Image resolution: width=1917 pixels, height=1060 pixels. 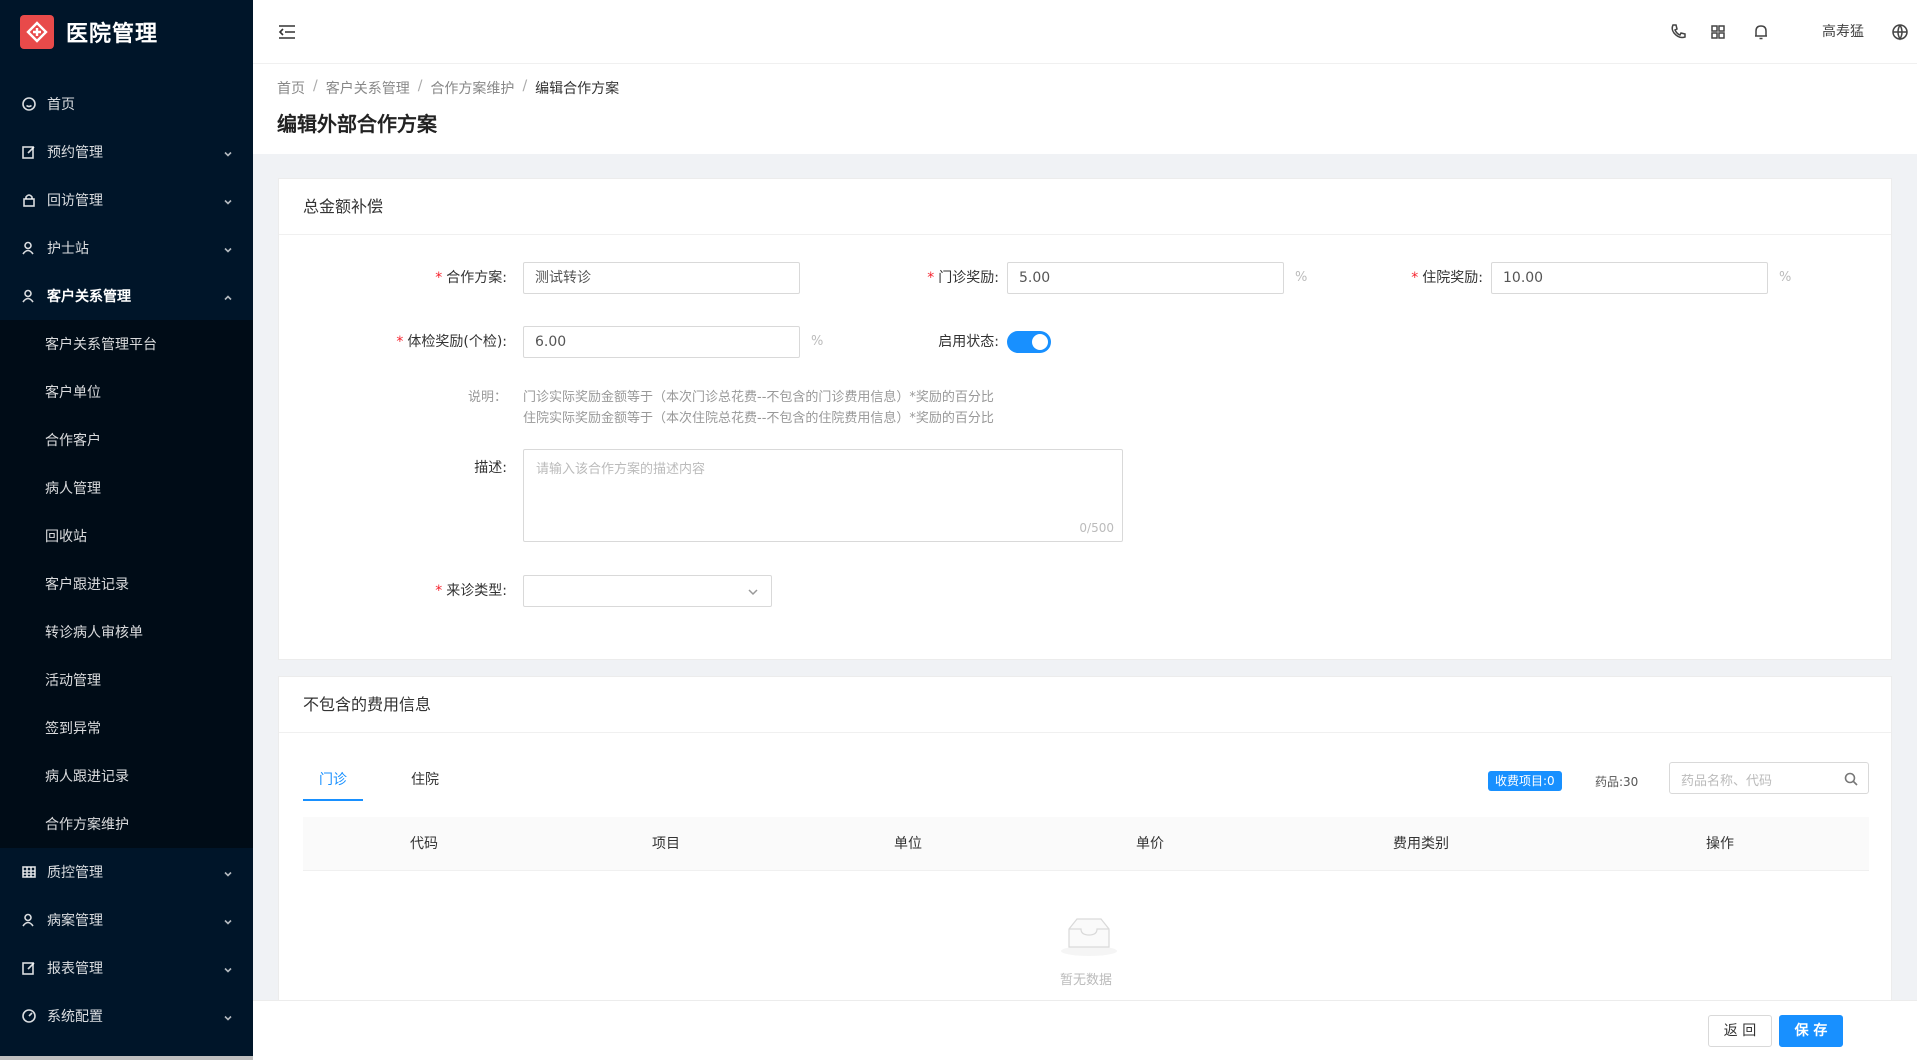 I want to click on user-name: 高寿猛, so click(x=1843, y=32).